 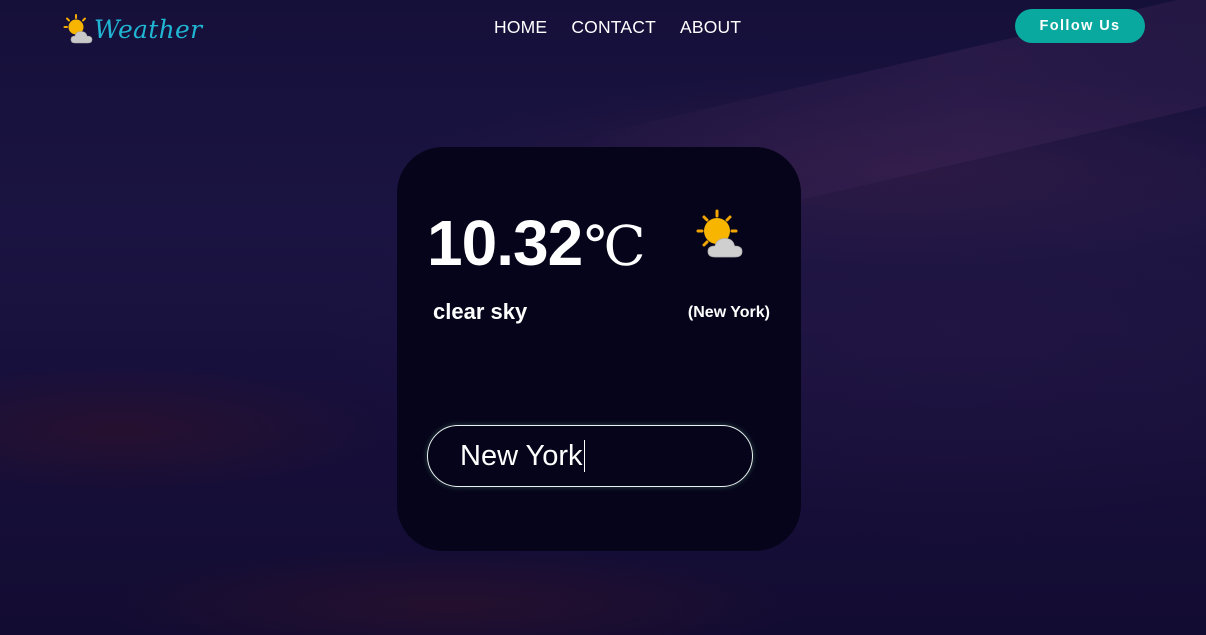 I want to click on temperature-readout: 10.32℃, so click(x=536, y=244).